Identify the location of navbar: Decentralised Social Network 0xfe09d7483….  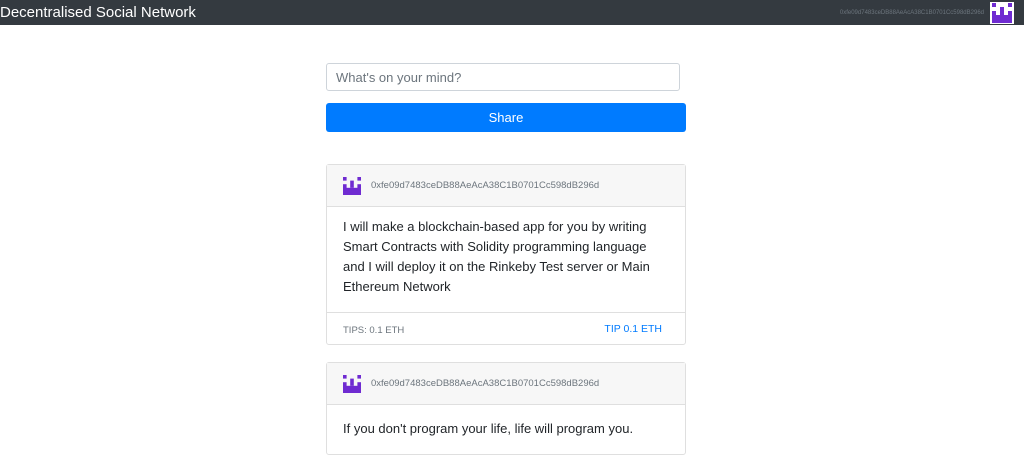
(512, 12).